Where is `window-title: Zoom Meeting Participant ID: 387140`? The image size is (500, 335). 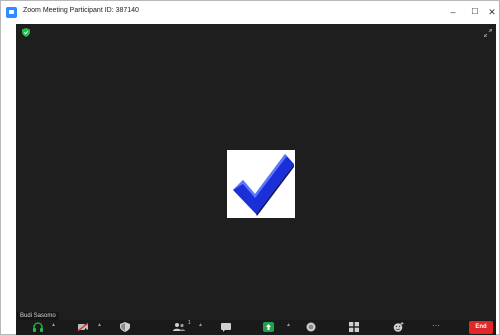
window-title: Zoom Meeting Participant ID: 387140 is located at coordinates (81, 10).